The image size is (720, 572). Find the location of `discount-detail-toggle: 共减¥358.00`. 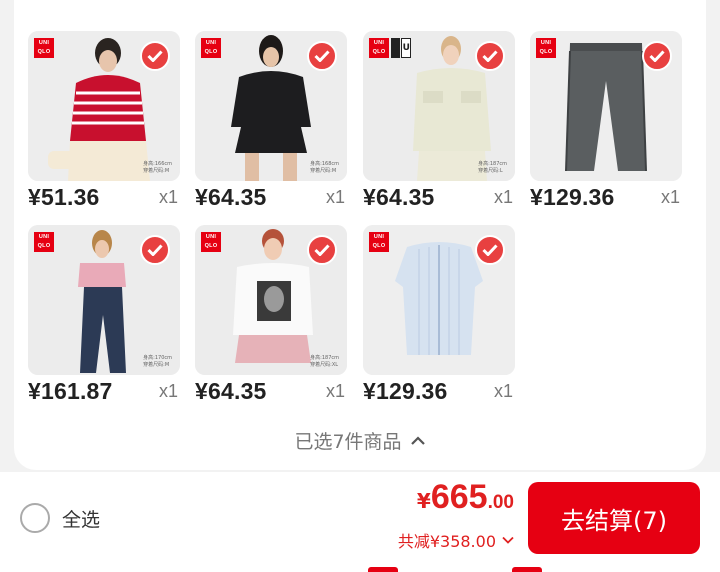

discount-detail-toggle: 共减¥358.00 is located at coordinates (456, 540).